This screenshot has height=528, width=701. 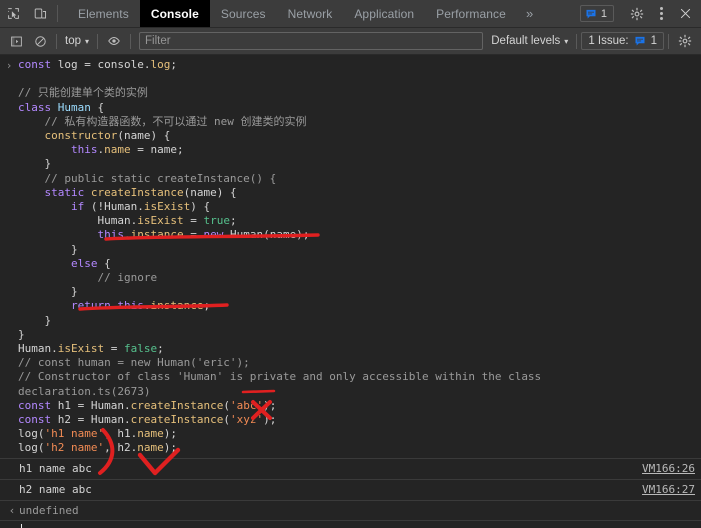 I want to click on tab-elements: Elements, so click(x=103, y=13).